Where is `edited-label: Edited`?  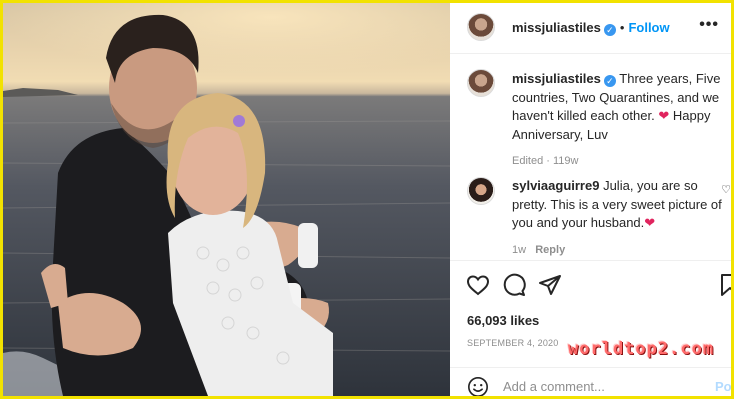
edited-label: Edited is located at coordinates (528, 161).